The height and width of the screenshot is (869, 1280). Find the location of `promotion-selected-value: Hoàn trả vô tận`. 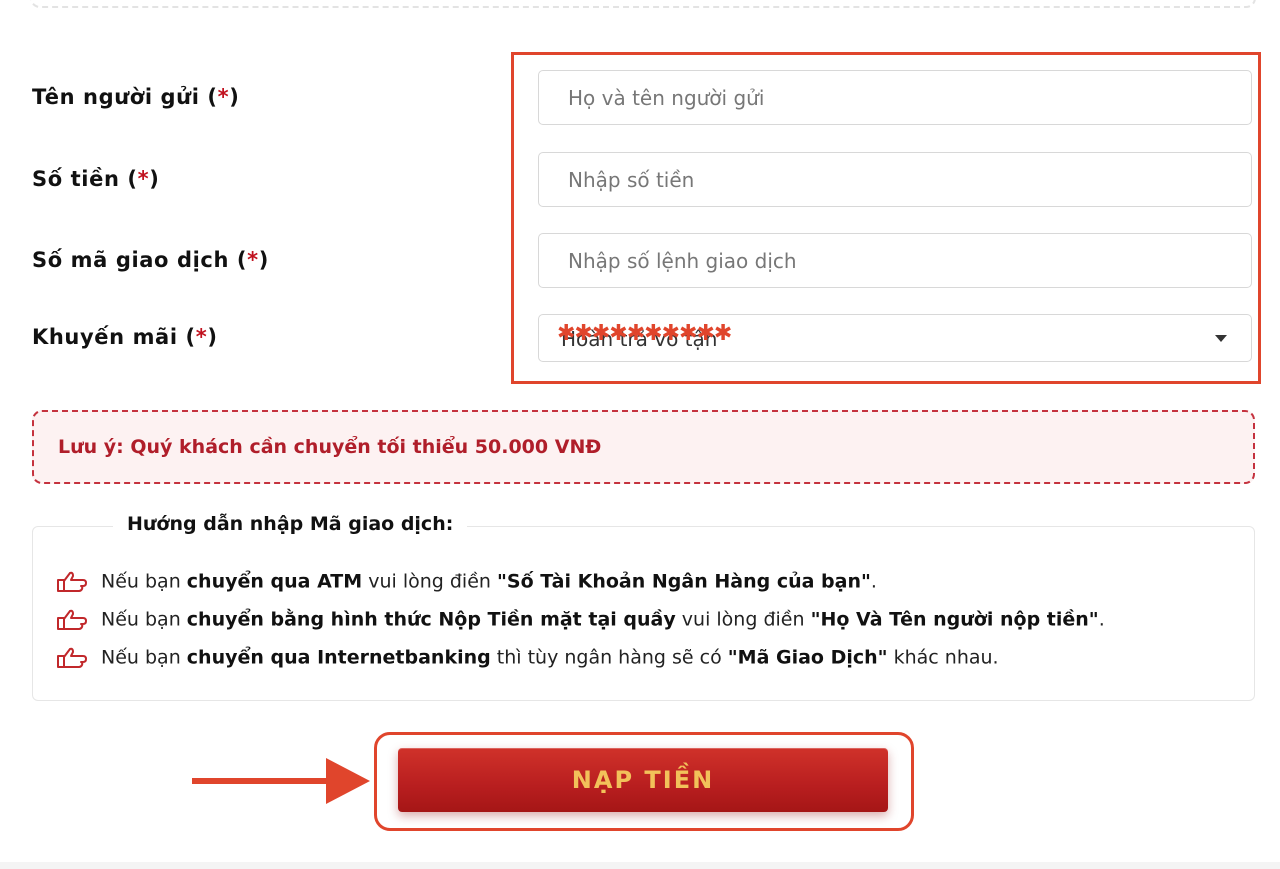

promotion-selected-value: Hoàn trả vô tận is located at coordinates (639, 339).